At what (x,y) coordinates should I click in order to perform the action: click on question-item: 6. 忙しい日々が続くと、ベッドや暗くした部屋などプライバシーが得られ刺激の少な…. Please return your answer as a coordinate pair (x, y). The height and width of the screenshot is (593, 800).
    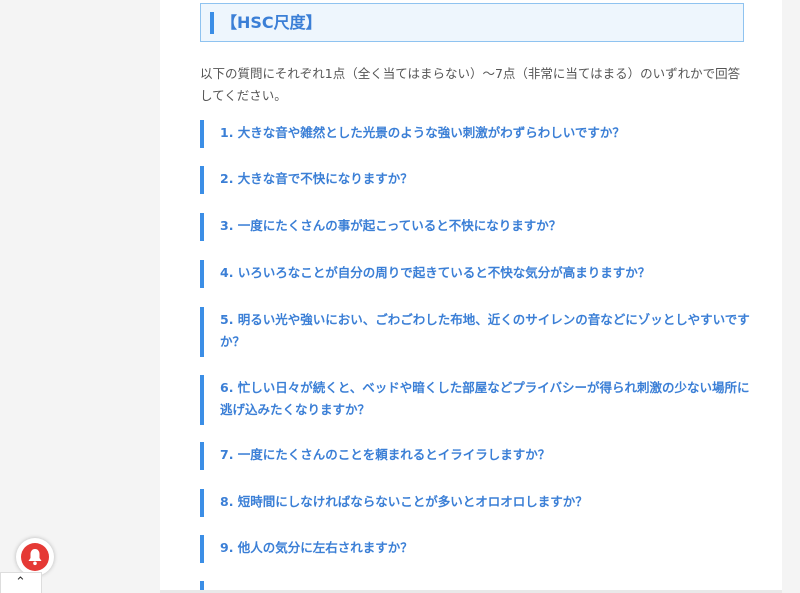
    Looking at the image, I should click on (475, 400).